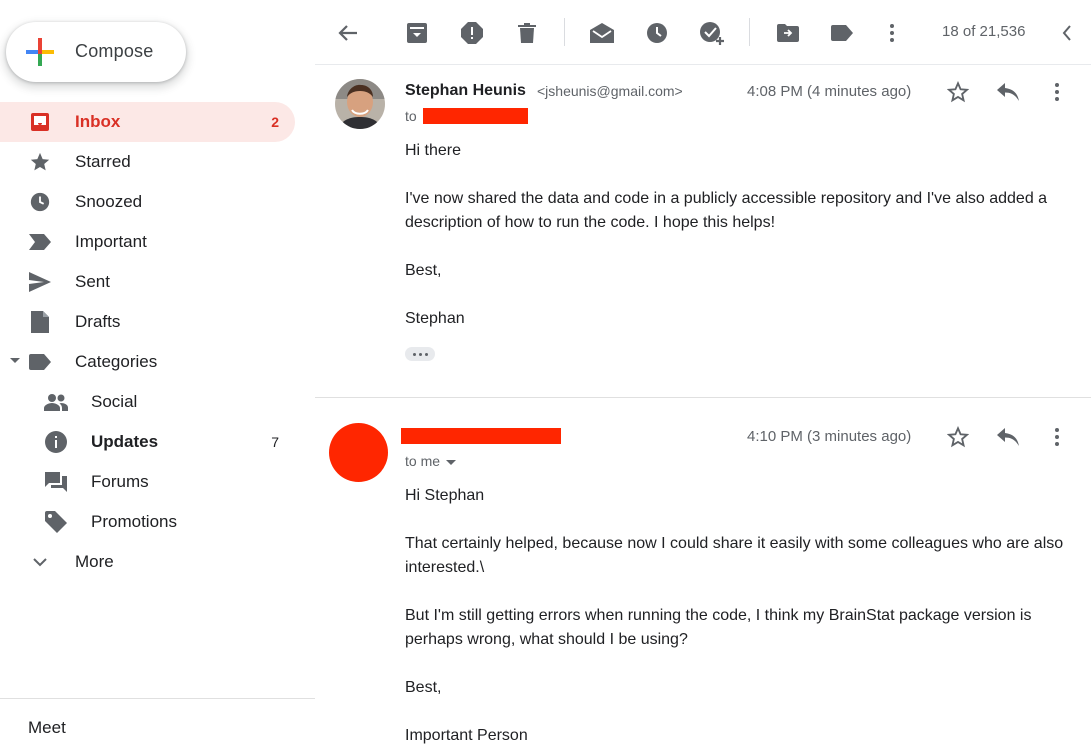  What do you see at coordinates (47, 728) in the screenshot?
I see `meet-heading: Meet` at bounding box center [47, 728].